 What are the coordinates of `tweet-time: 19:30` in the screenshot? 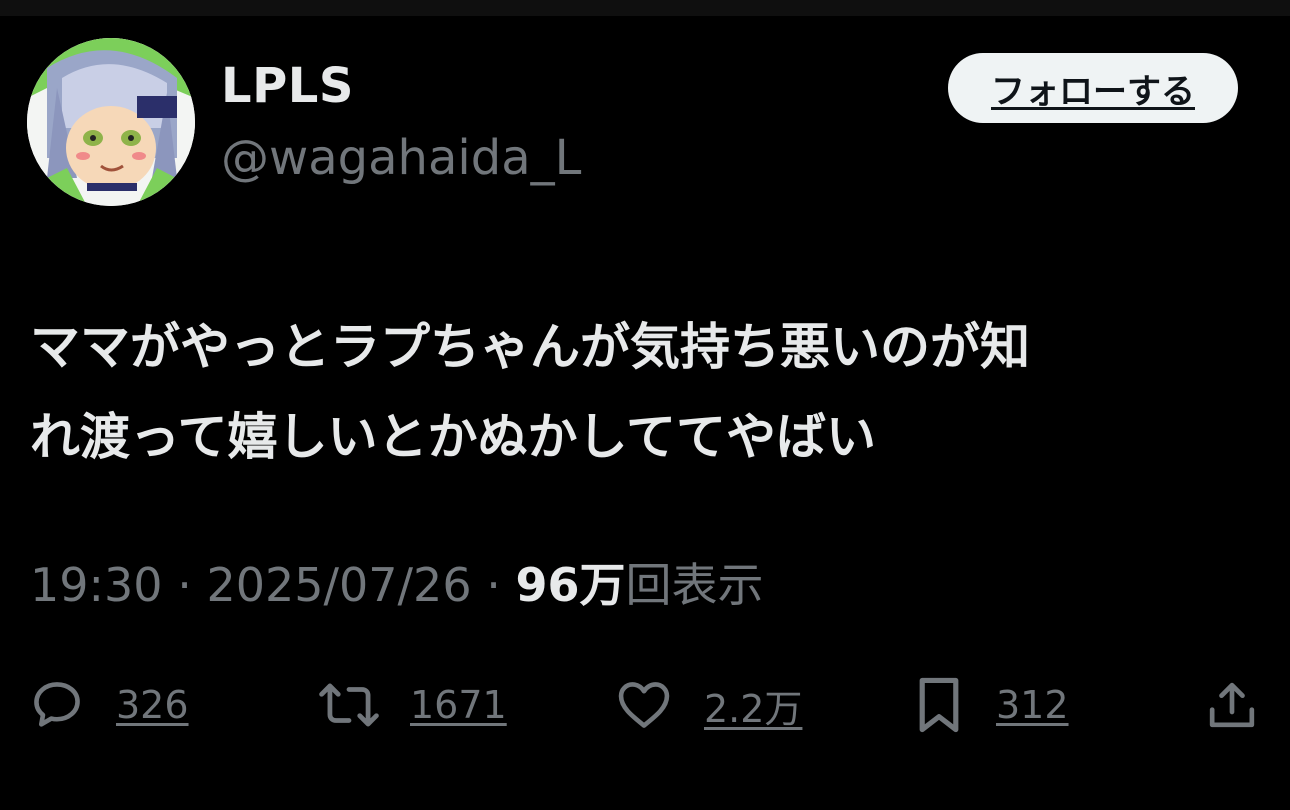 It's located at (96, 585).